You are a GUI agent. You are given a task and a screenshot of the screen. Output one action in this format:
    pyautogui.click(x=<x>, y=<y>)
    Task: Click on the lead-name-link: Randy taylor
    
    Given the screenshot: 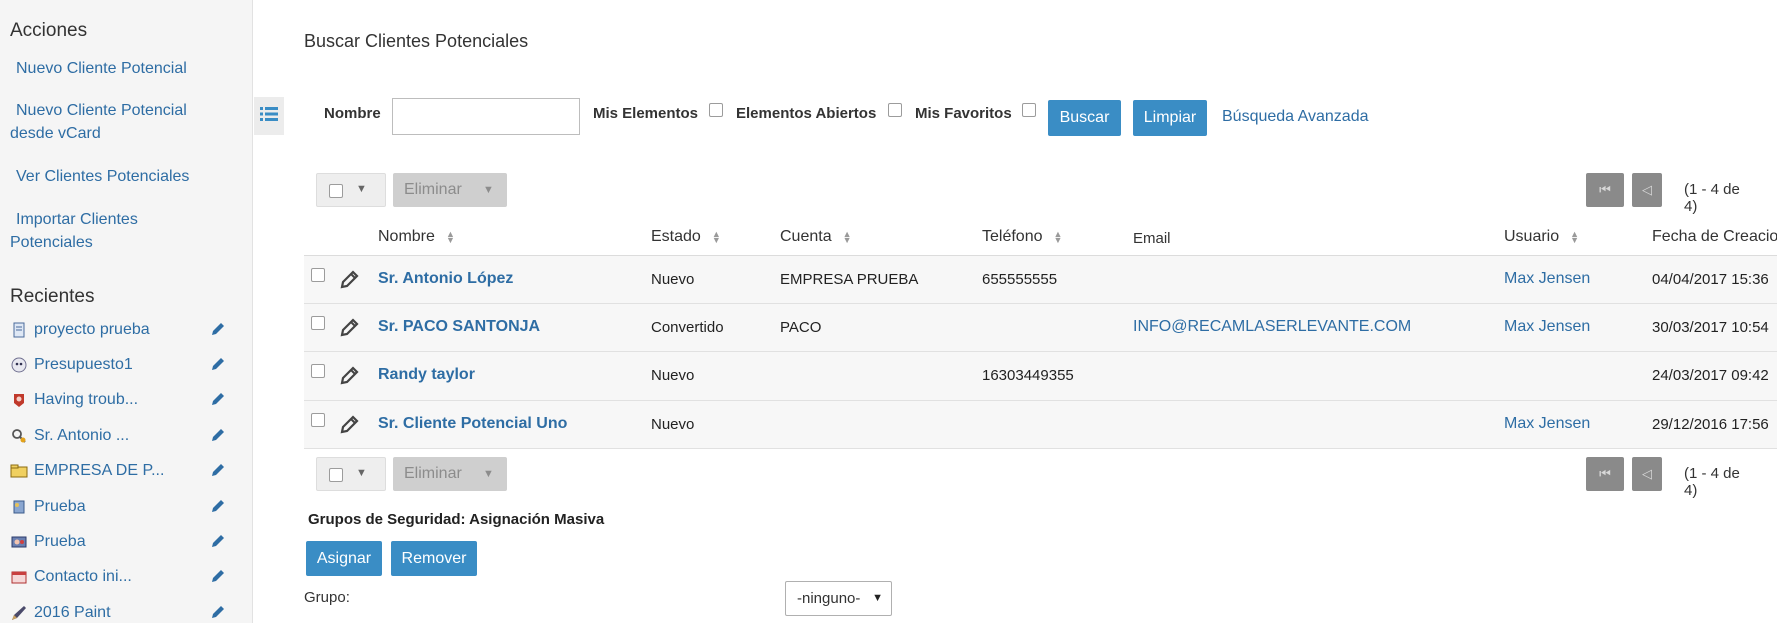 What is the action you would take?
    pyautogui.click(x=426, y=375)
    